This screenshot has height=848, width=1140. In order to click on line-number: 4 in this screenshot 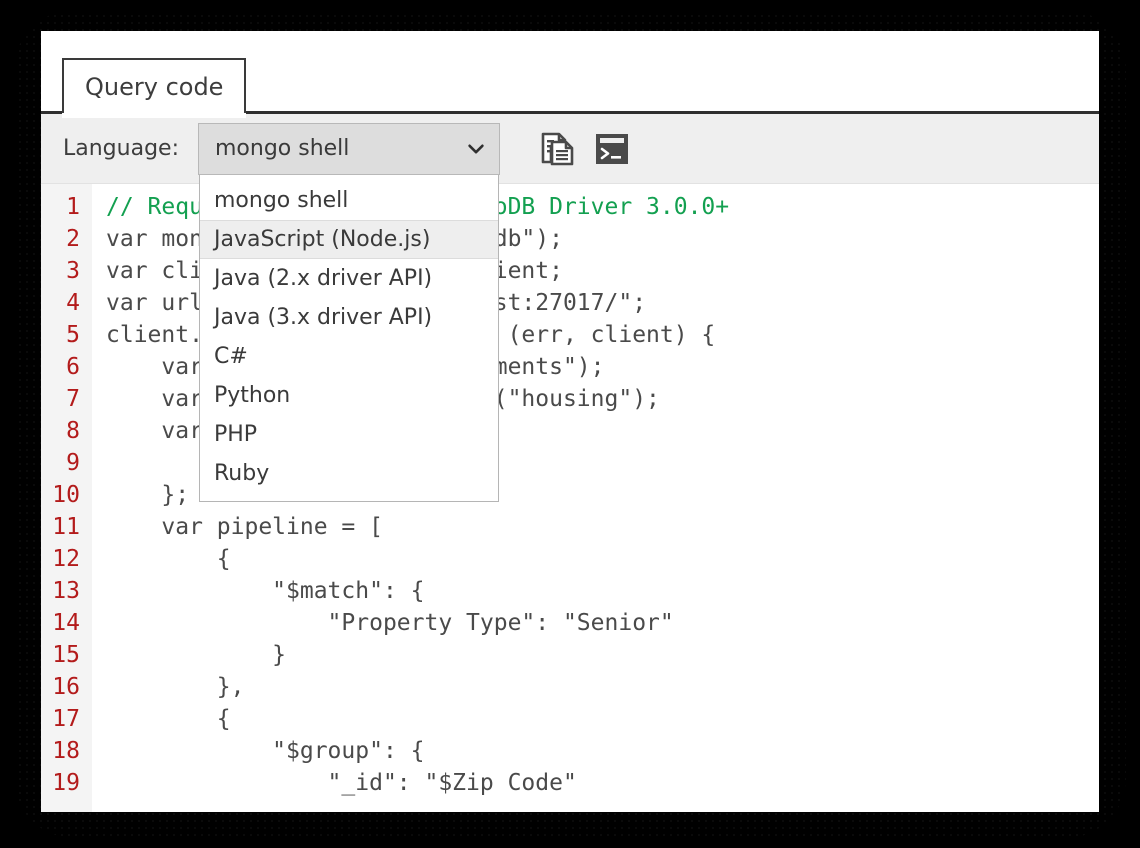, I will do `click(73, 303)`.